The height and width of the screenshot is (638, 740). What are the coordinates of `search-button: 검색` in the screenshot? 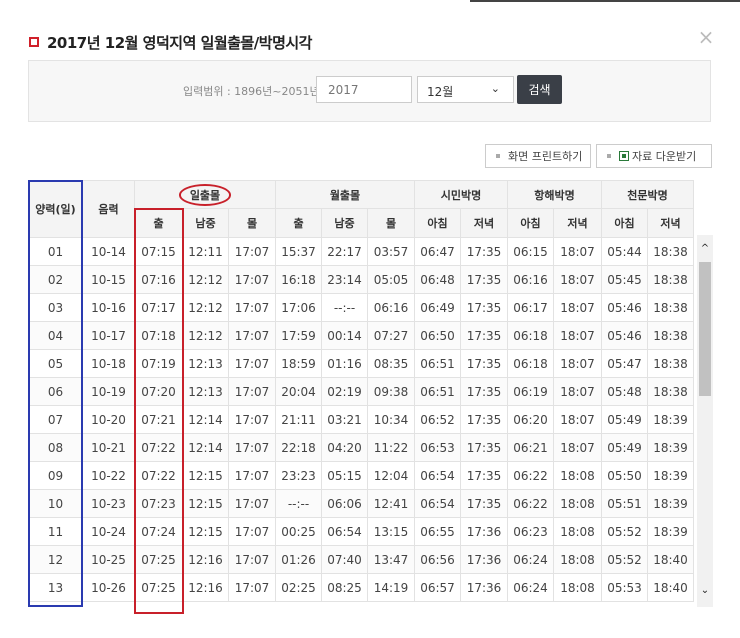 It's located at (539, 89).